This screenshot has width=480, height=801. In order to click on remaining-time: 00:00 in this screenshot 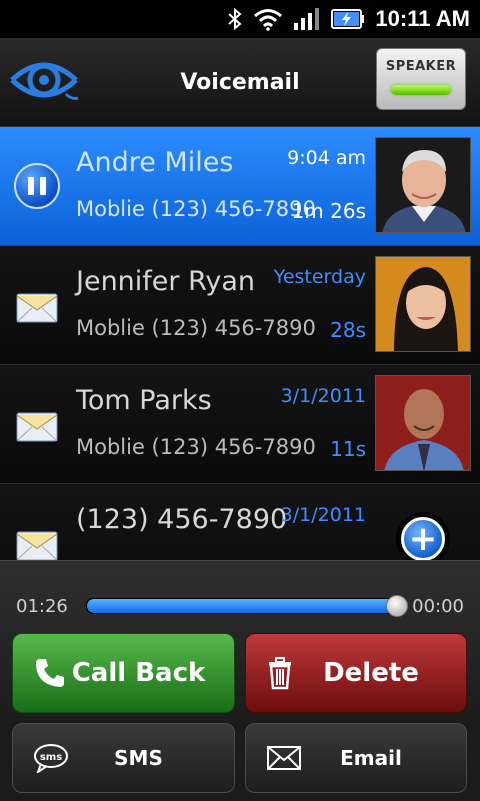, I will do `click(438, 606)`.